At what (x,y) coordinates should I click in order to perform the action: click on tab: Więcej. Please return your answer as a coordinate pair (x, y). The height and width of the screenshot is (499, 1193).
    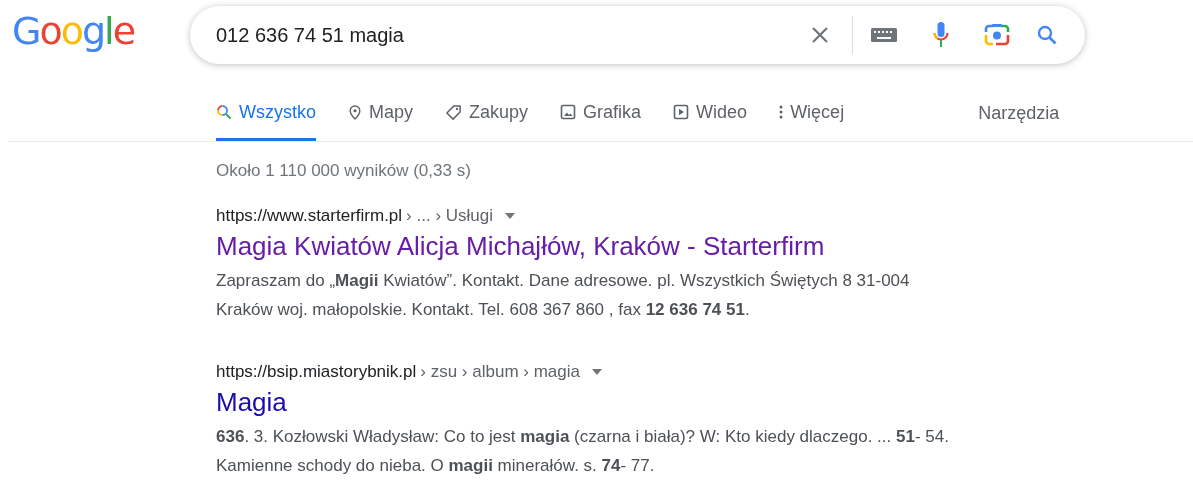
    Looking at the image, I should click on (812, 120).